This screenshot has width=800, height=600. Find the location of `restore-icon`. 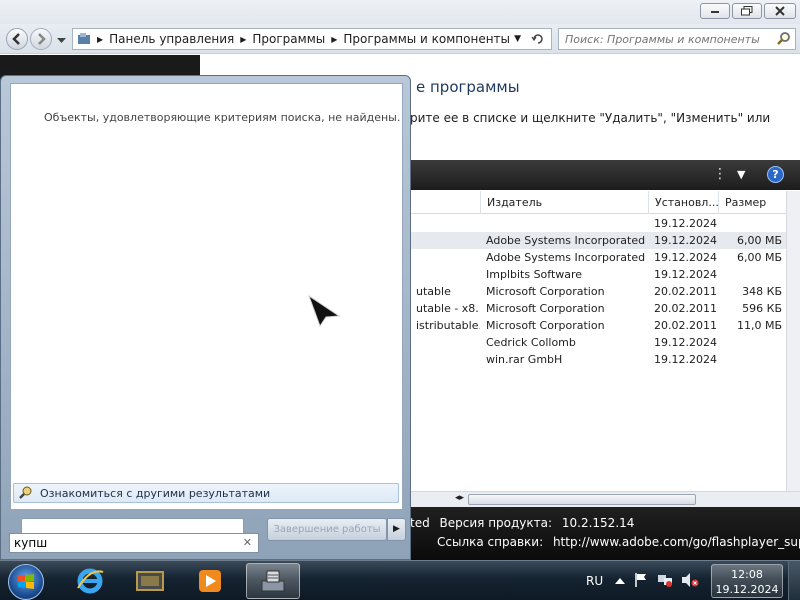

restore-icon is located at coordinates (747, 11).